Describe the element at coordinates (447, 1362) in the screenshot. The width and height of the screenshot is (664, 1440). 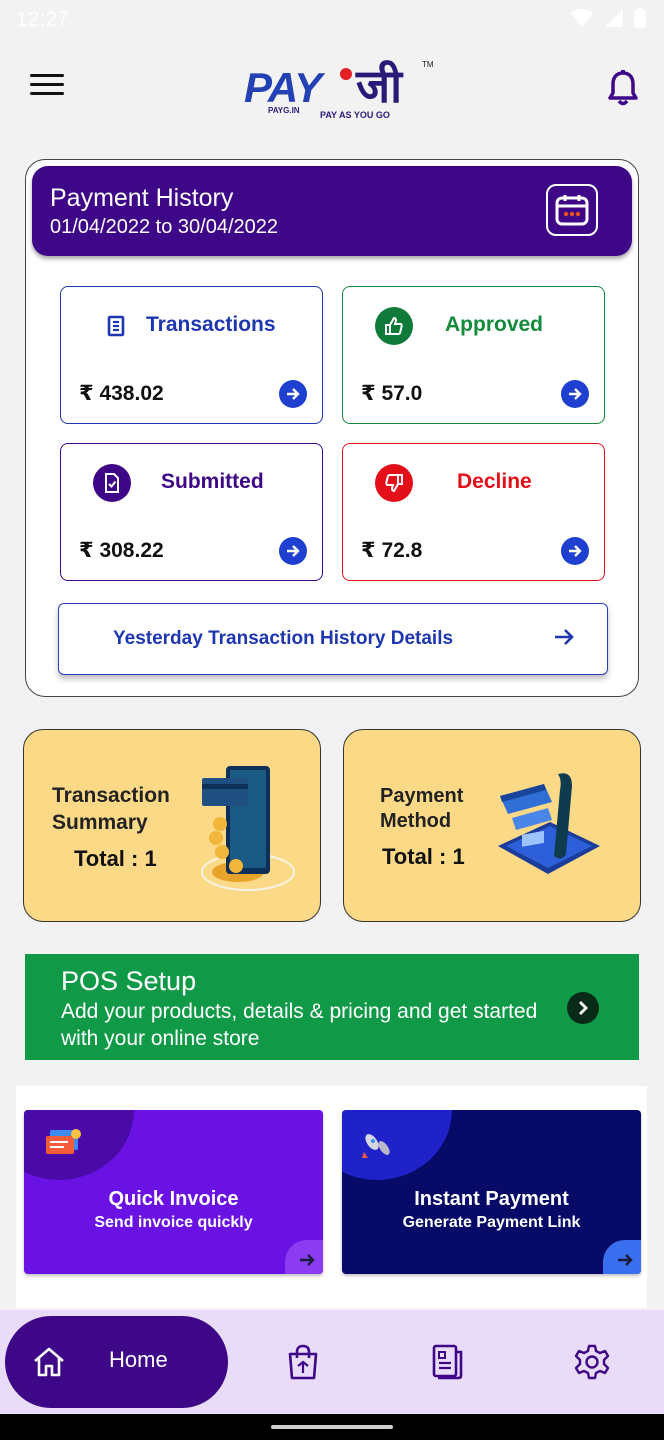
I see `invoice-list-icon` at that location.